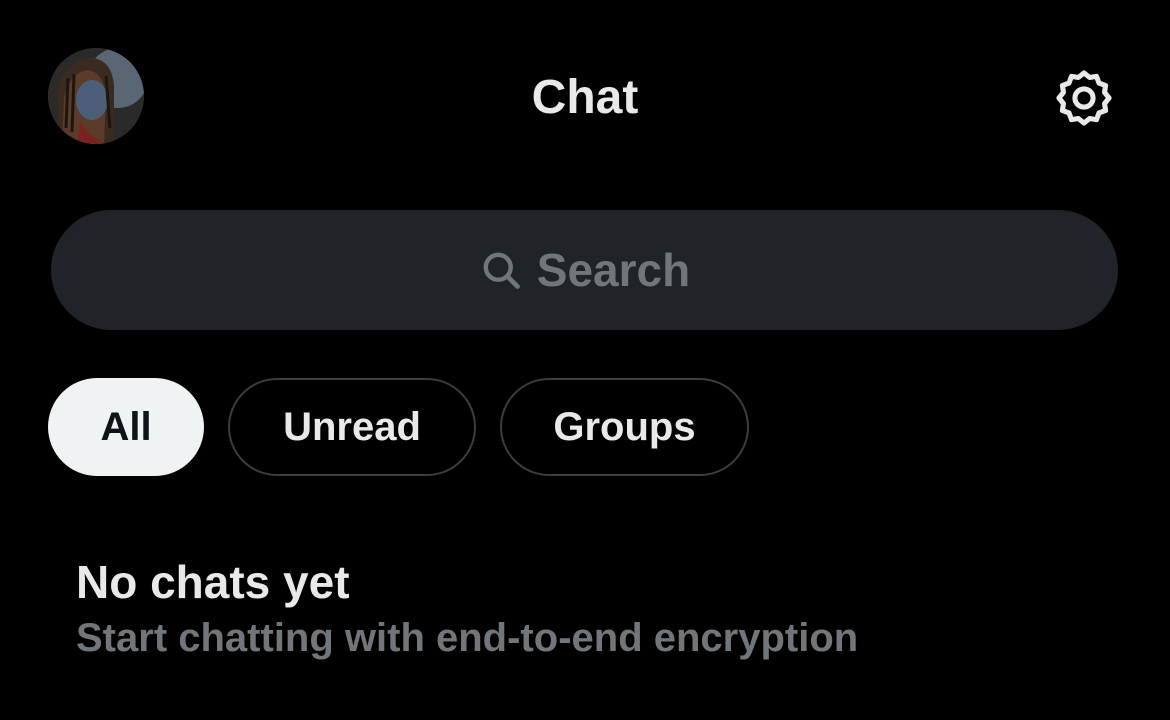 Image resolution: width=1170 pixels, height=720 pixels. What do you see at coordinates (213, 582) in the screenshot?
I see `empty-state-title: No chats yet` at bounding box center [213, 582].